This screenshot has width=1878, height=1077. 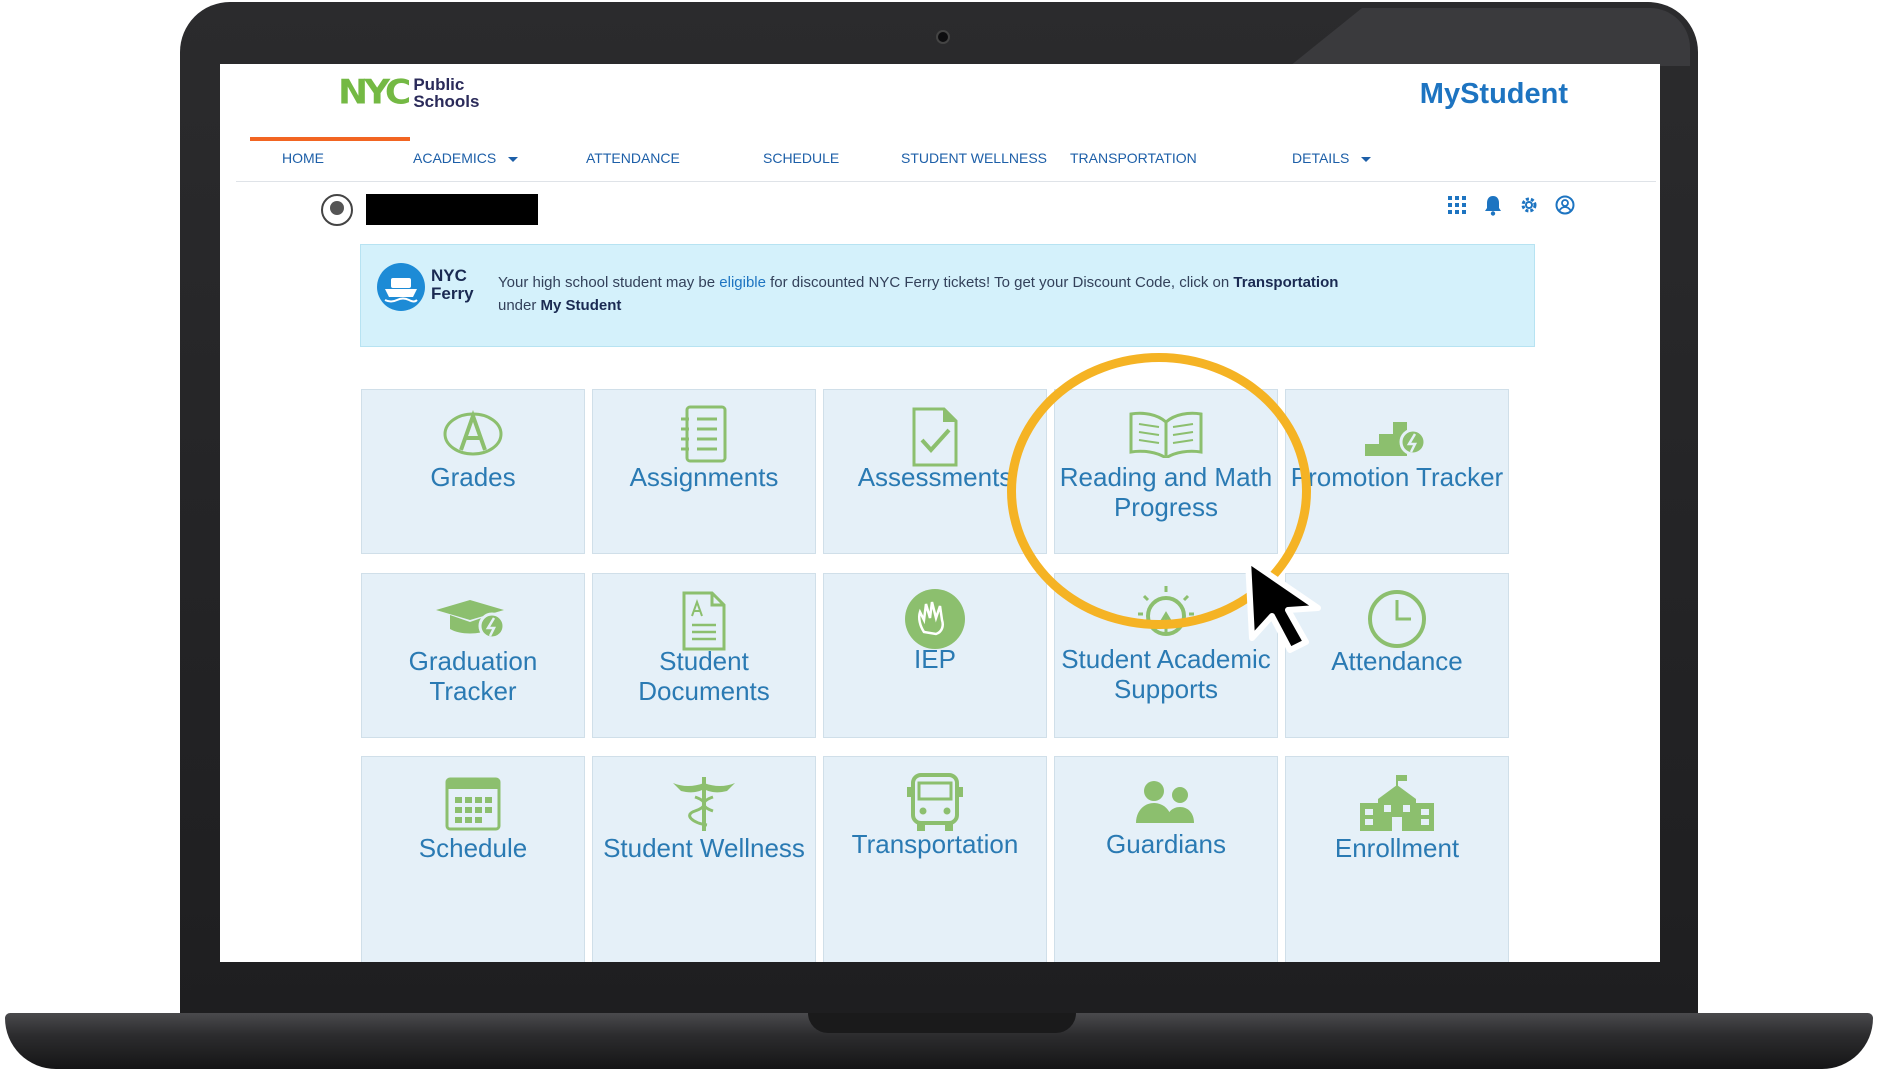 I want to click on nav-student-wellness: STUDENT WELLNESS, so click(x=974, y=158).